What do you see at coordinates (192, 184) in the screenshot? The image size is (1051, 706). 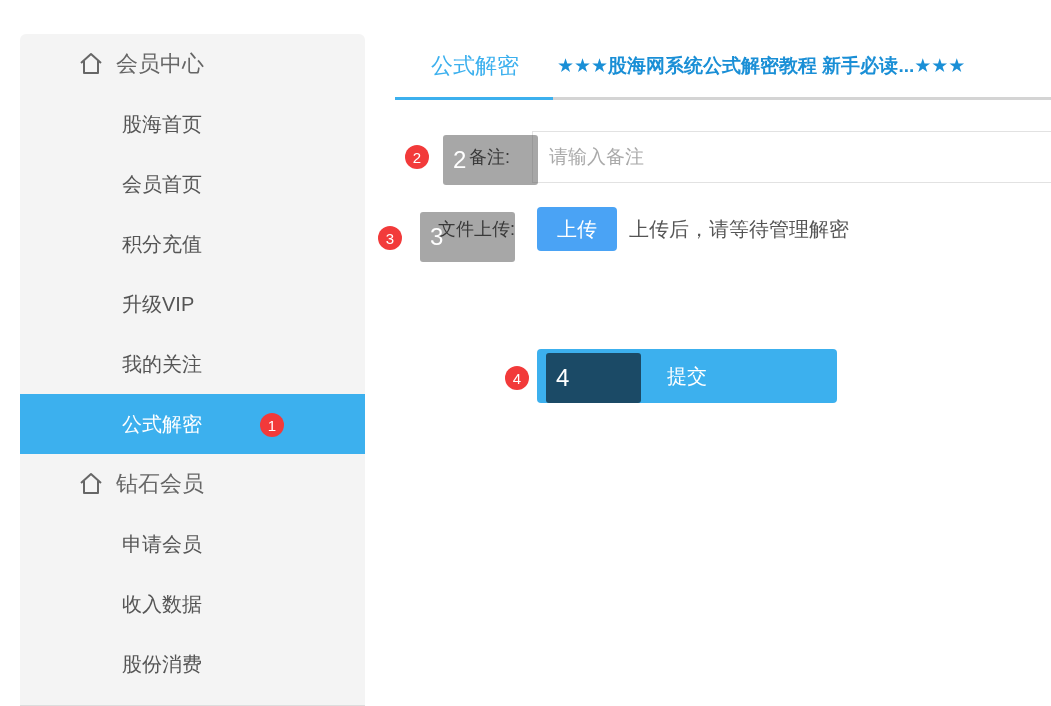 I see `sidebar-item: 会员首页` at bounding box center [192, 184].